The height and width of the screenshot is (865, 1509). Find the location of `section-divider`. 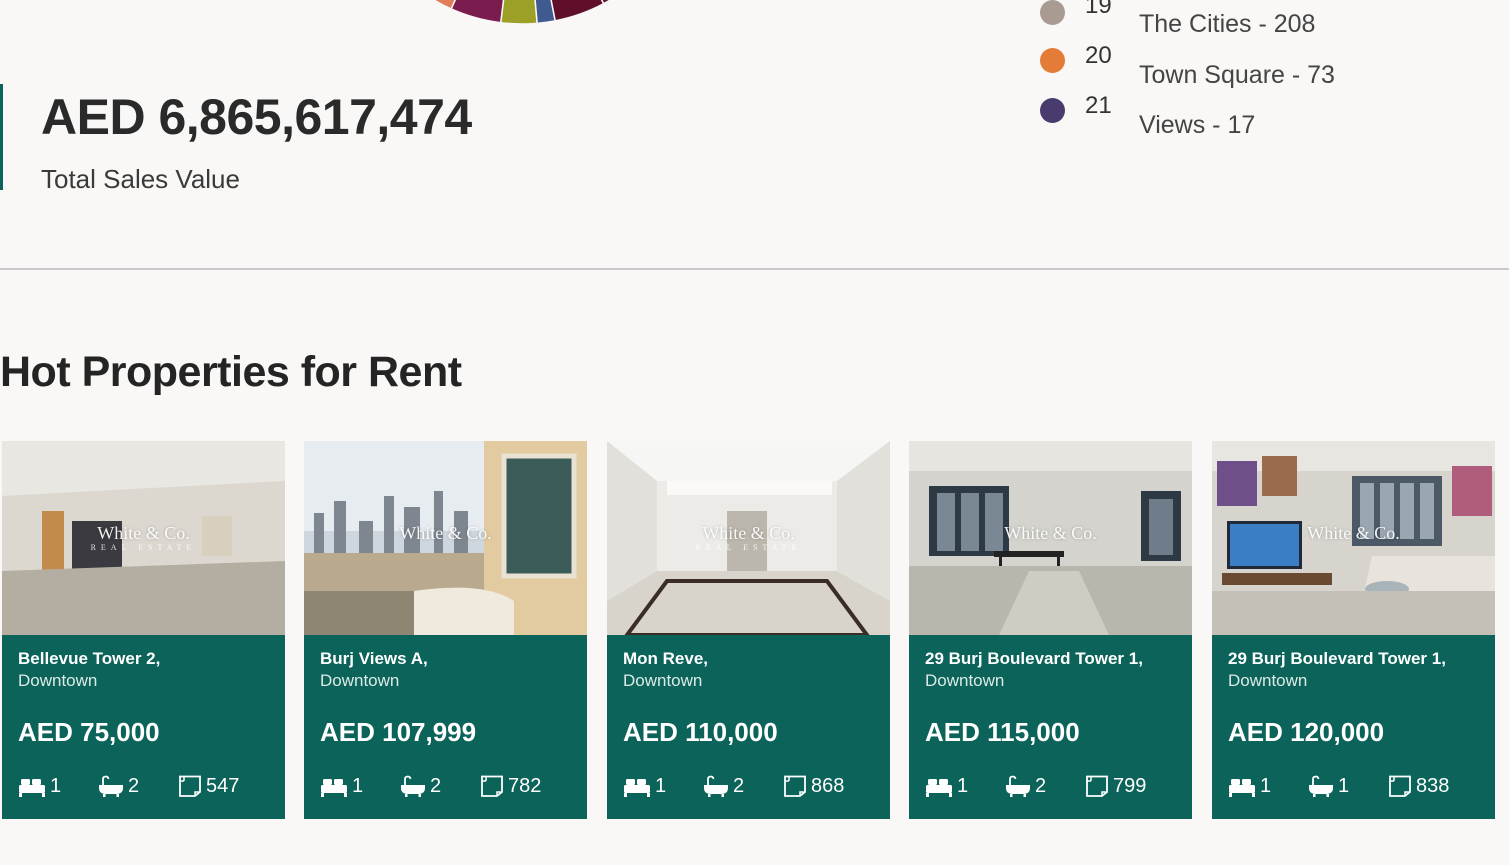

section-divider is located at coordinates (754, 269).